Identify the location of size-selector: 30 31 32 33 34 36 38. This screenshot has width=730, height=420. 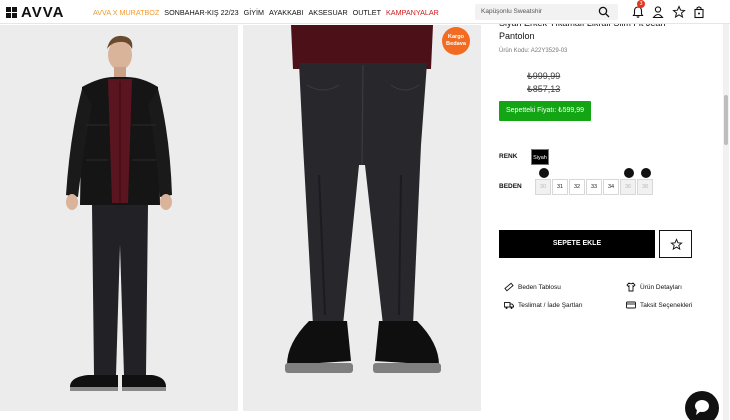
(594, 181).